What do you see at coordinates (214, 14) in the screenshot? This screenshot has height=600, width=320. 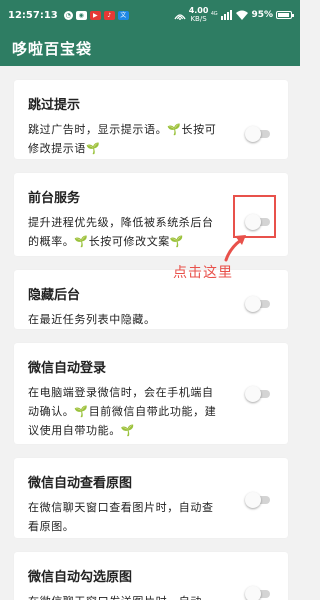 I see `svg-text: 4G` at bounding box center [214, 14].